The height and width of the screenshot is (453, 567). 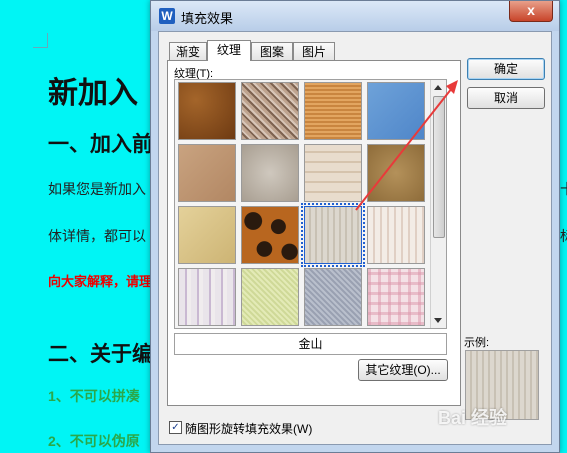 I want to click on sample-label: 示例:, so click(x=477, y=343).